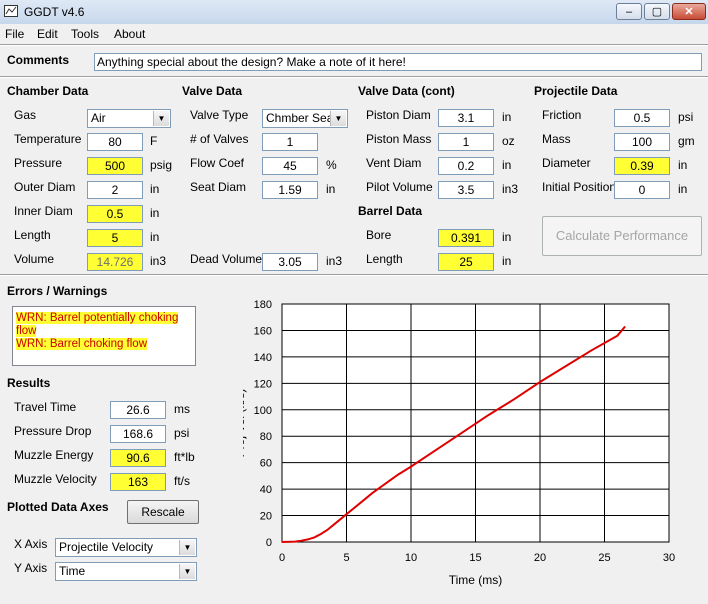  I want to click on error-item: WRN: Barrel potentially choking, so click(97, 318).